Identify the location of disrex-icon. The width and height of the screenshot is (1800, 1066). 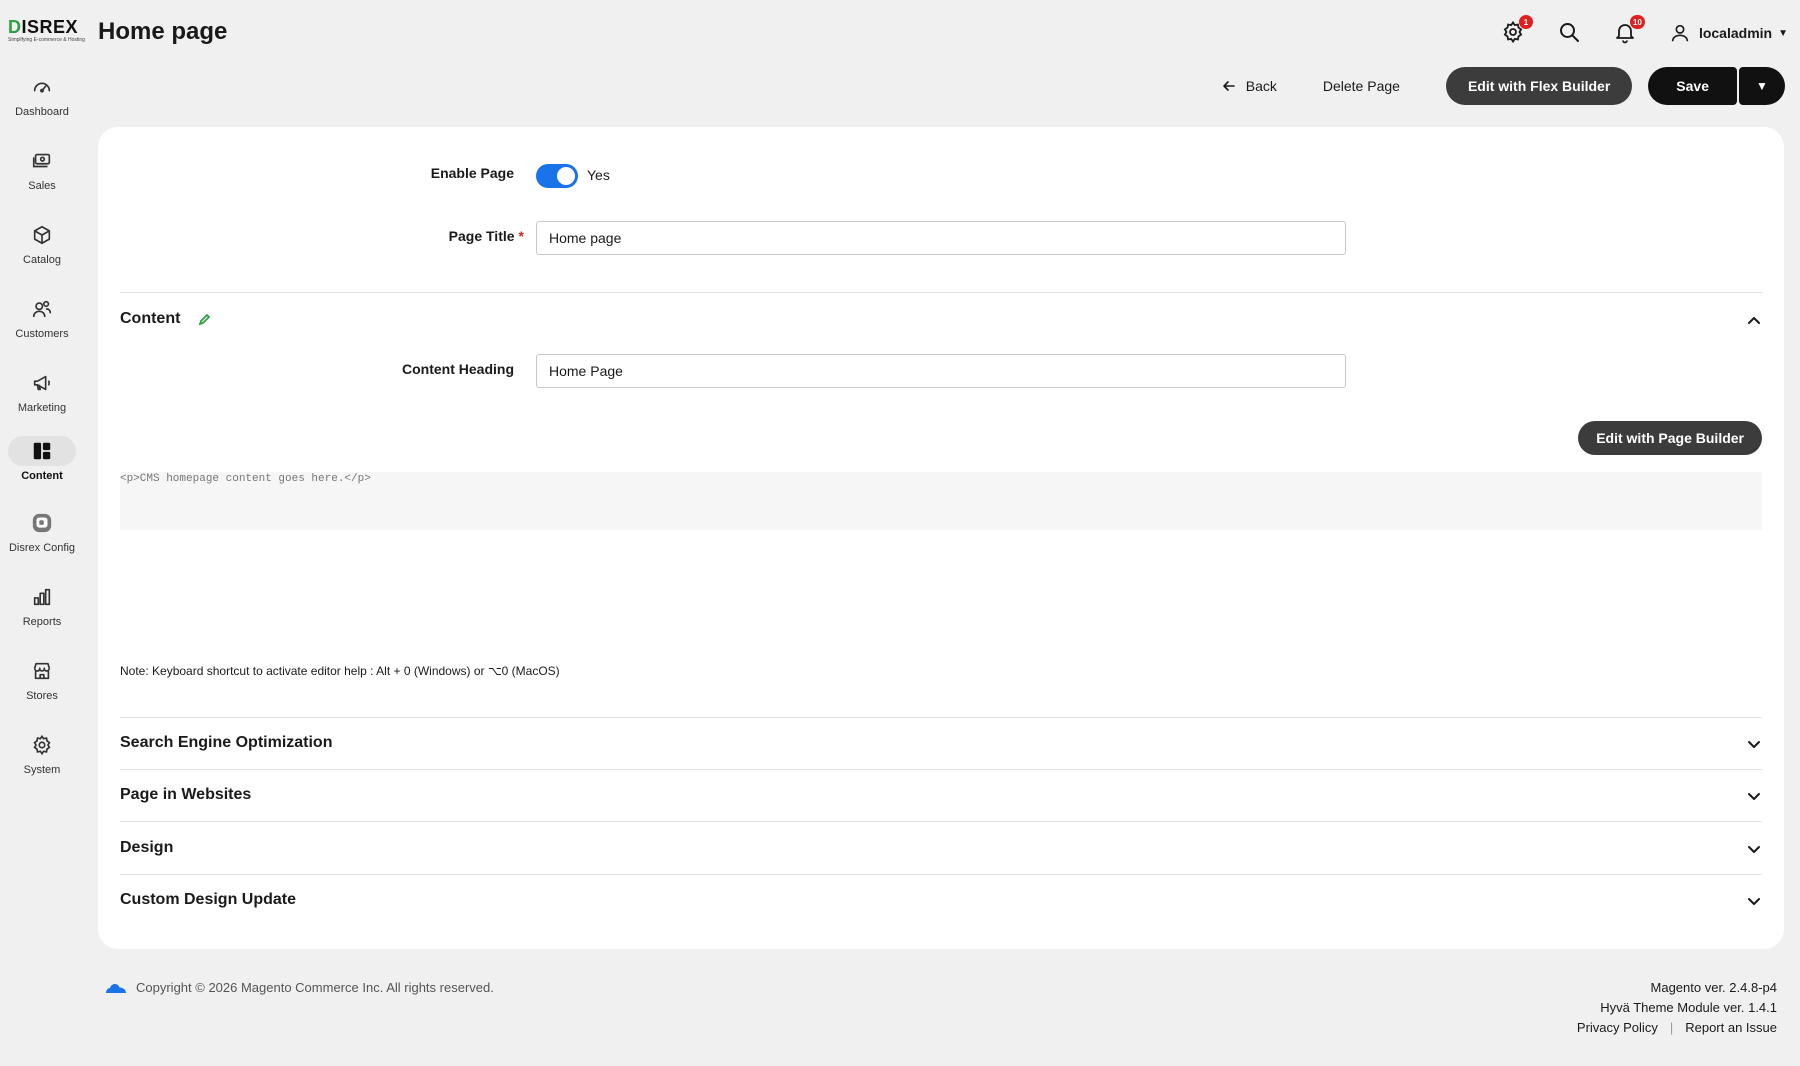
(42, 523).